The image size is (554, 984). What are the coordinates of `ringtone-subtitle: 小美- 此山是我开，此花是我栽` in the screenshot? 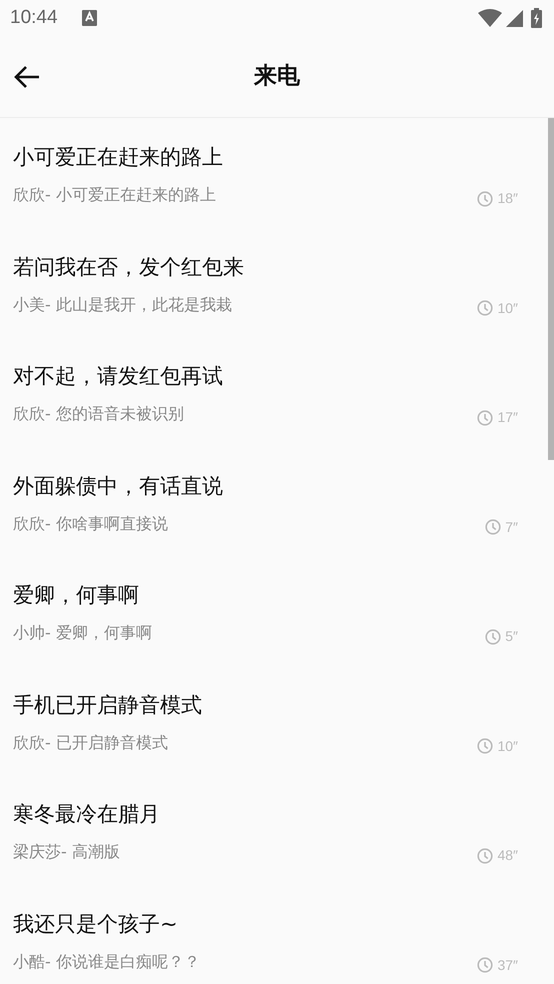 It's located at (122, 305).